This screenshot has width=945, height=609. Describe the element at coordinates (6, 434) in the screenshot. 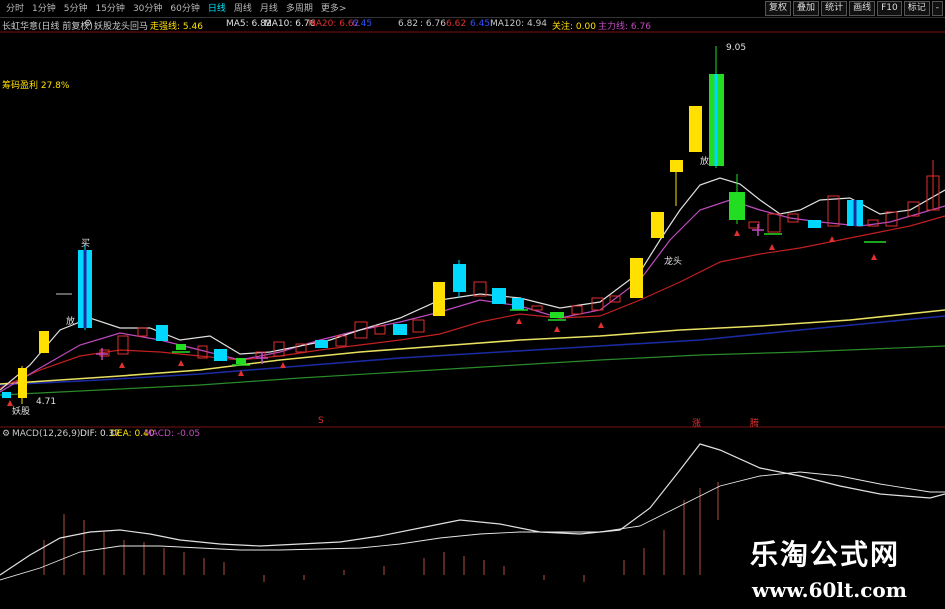

I see `macd-gear-icon: ⚙` at that location.